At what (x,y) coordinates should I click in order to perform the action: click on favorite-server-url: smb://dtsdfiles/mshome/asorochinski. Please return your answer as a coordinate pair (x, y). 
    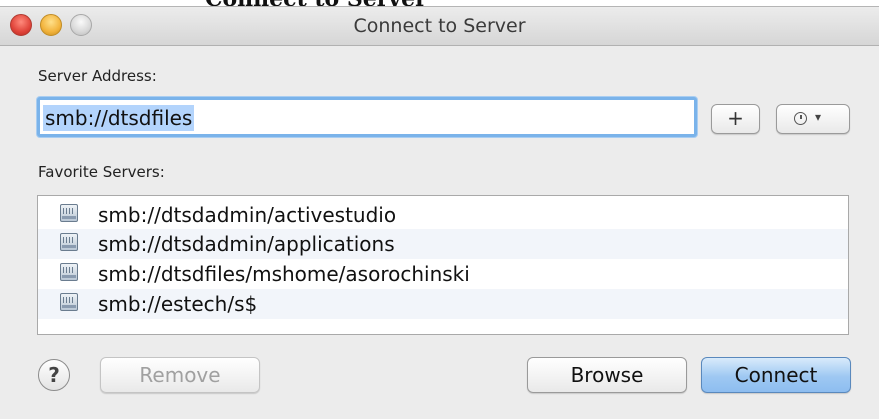
    Looking at the image, I should click on (284, 274).